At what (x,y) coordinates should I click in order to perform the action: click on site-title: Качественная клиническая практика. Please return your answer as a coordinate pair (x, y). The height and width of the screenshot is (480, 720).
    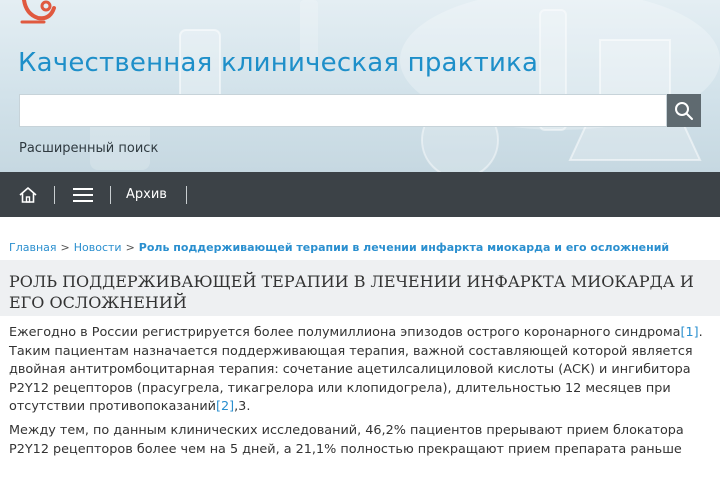
    Looking at the image, I should click on (278, 63).